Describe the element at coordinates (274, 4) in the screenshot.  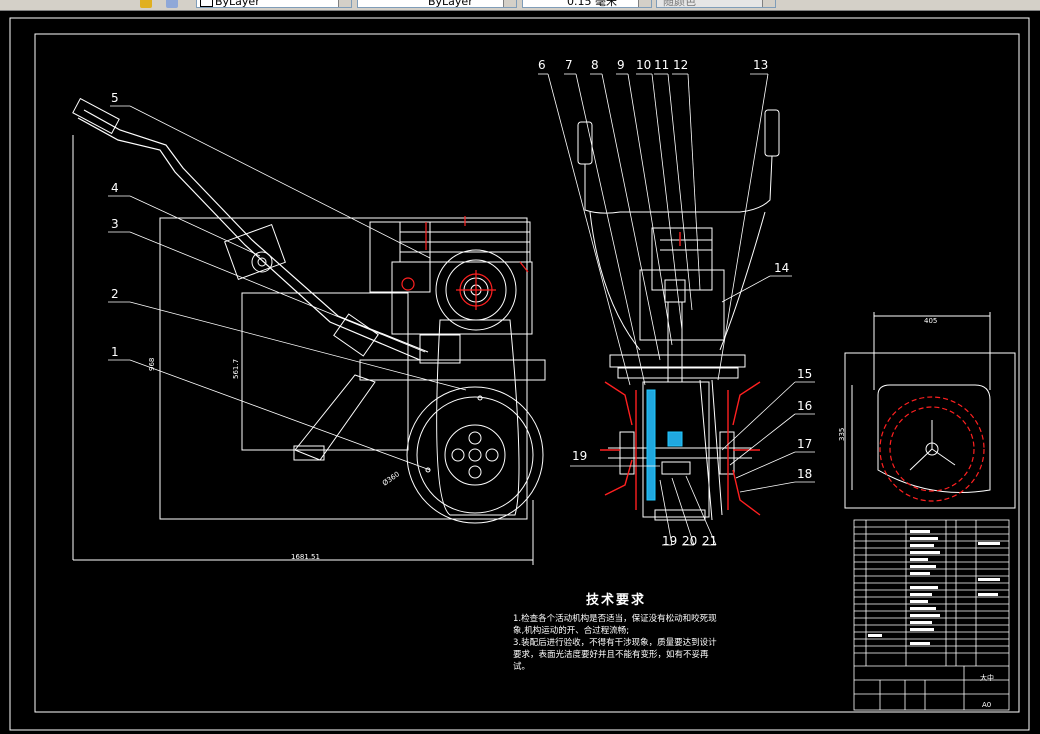
I see `color-combo: ByLayer` at that location.